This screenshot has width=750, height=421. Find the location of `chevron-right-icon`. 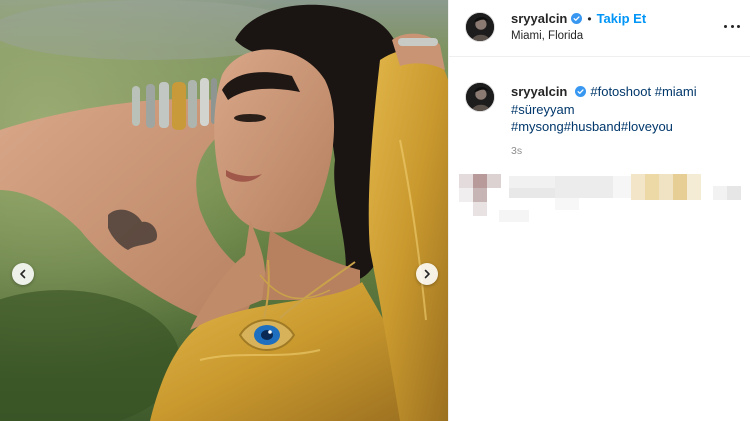

chevron-right-icon is located at coordinates (427, 274).